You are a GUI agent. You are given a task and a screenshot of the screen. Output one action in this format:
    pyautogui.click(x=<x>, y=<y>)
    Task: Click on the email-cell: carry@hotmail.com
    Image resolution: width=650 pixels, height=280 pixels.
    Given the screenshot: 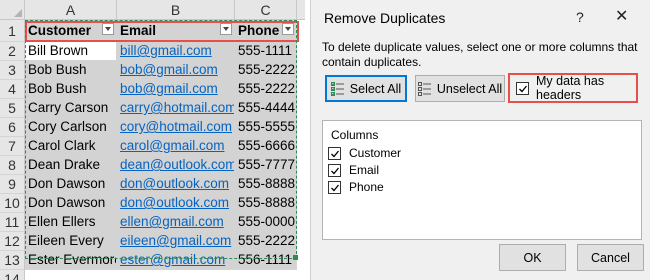 What is the action you would take?
    pyautogui.click(x=176, y=108)
    